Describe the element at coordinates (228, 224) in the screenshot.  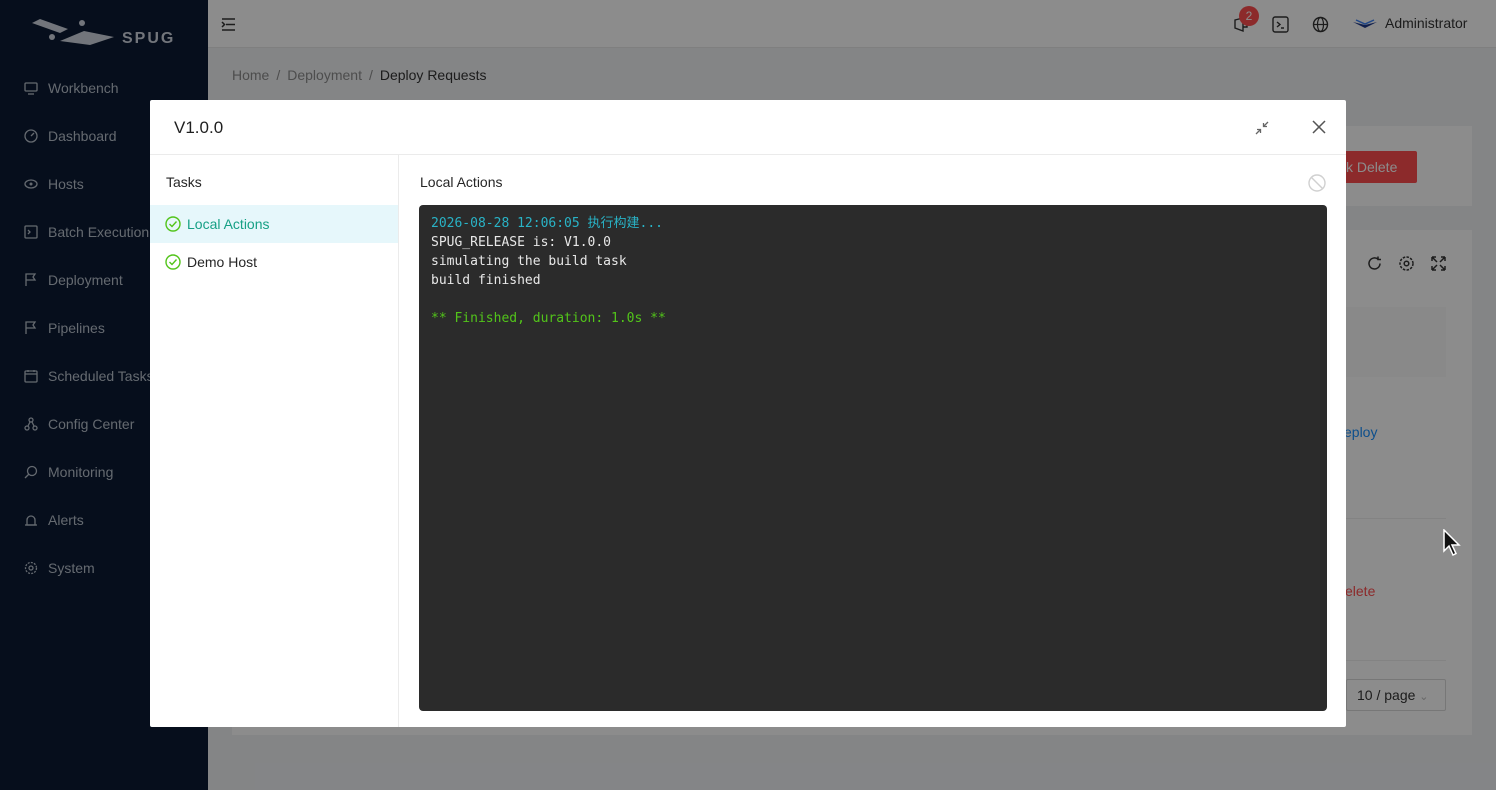
I see `task-label: Local Actions` at that location.